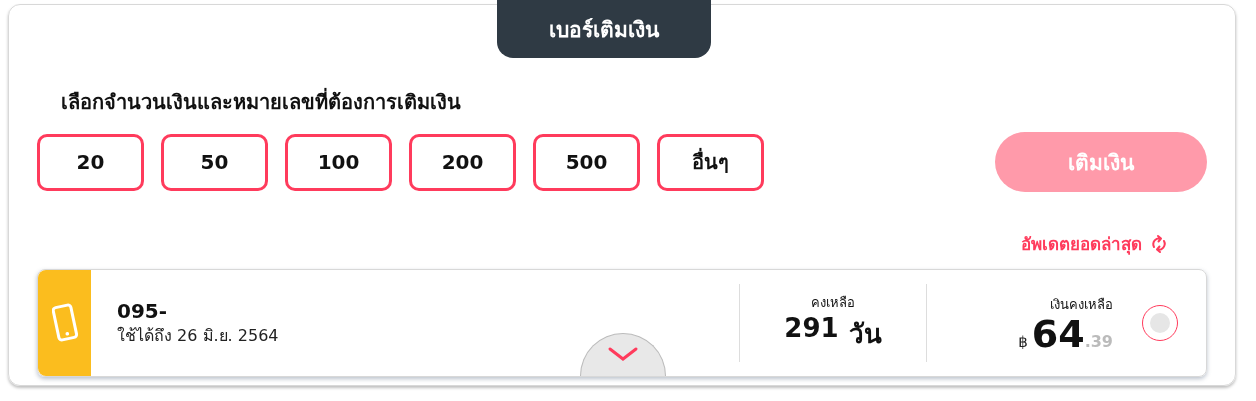 Image resolution: width=1256 pixels, height=401 pixels. Describe the element at coordinates (462, 162) in the screenshot. I see `amount-button: 200` at that location.